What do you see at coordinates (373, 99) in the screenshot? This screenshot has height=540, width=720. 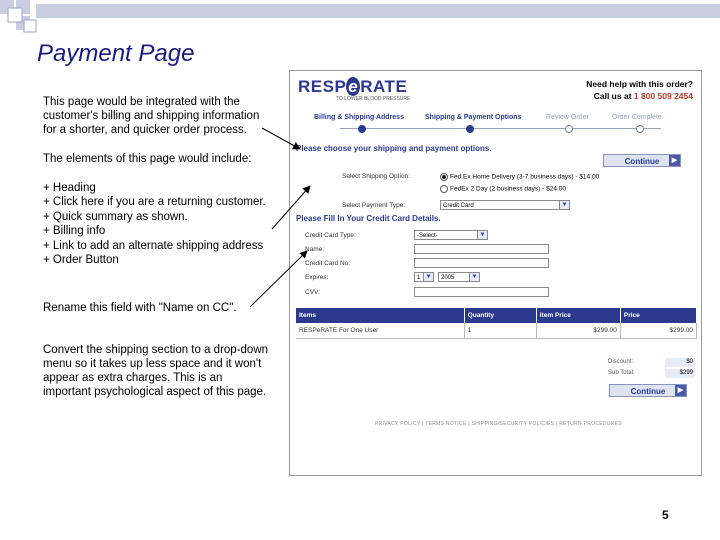 I see `logo-tagline: TO LOWER BLOOD PRESSURE` at bounding box center [373, 99].